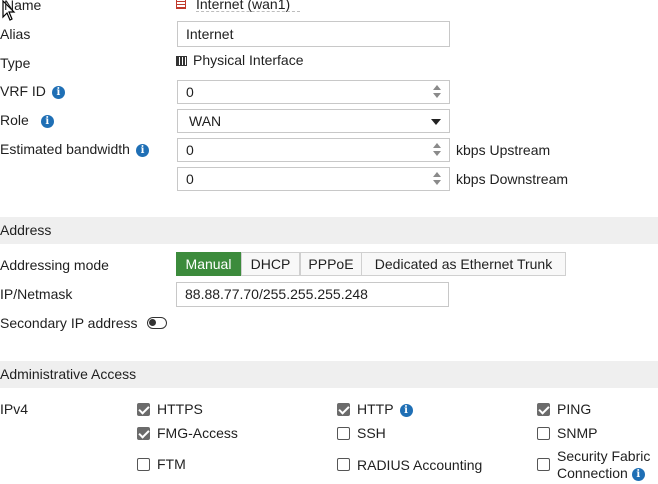  I want to click on radius-accounting-label: RADIUS Accounting, so click(420, 465).